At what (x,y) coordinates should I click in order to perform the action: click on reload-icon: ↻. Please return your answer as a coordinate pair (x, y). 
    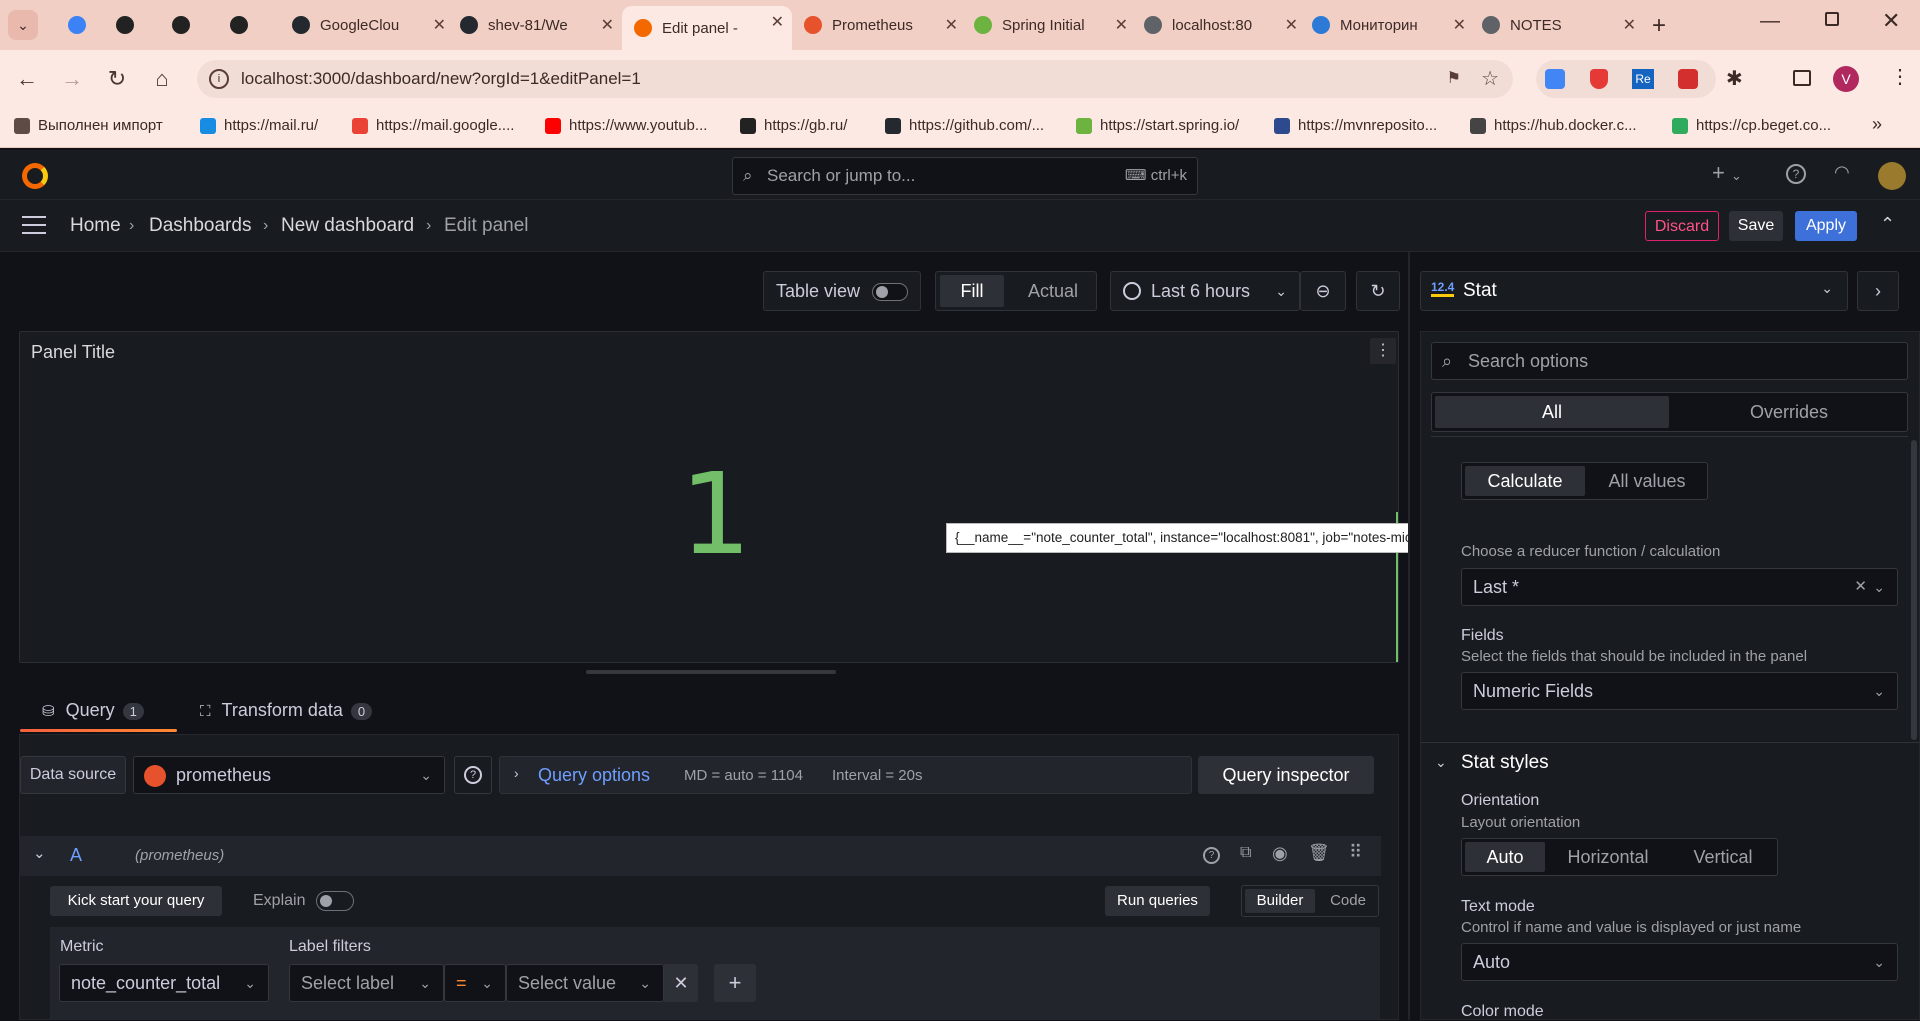
    Looking at the image, I should click on (117, 79).